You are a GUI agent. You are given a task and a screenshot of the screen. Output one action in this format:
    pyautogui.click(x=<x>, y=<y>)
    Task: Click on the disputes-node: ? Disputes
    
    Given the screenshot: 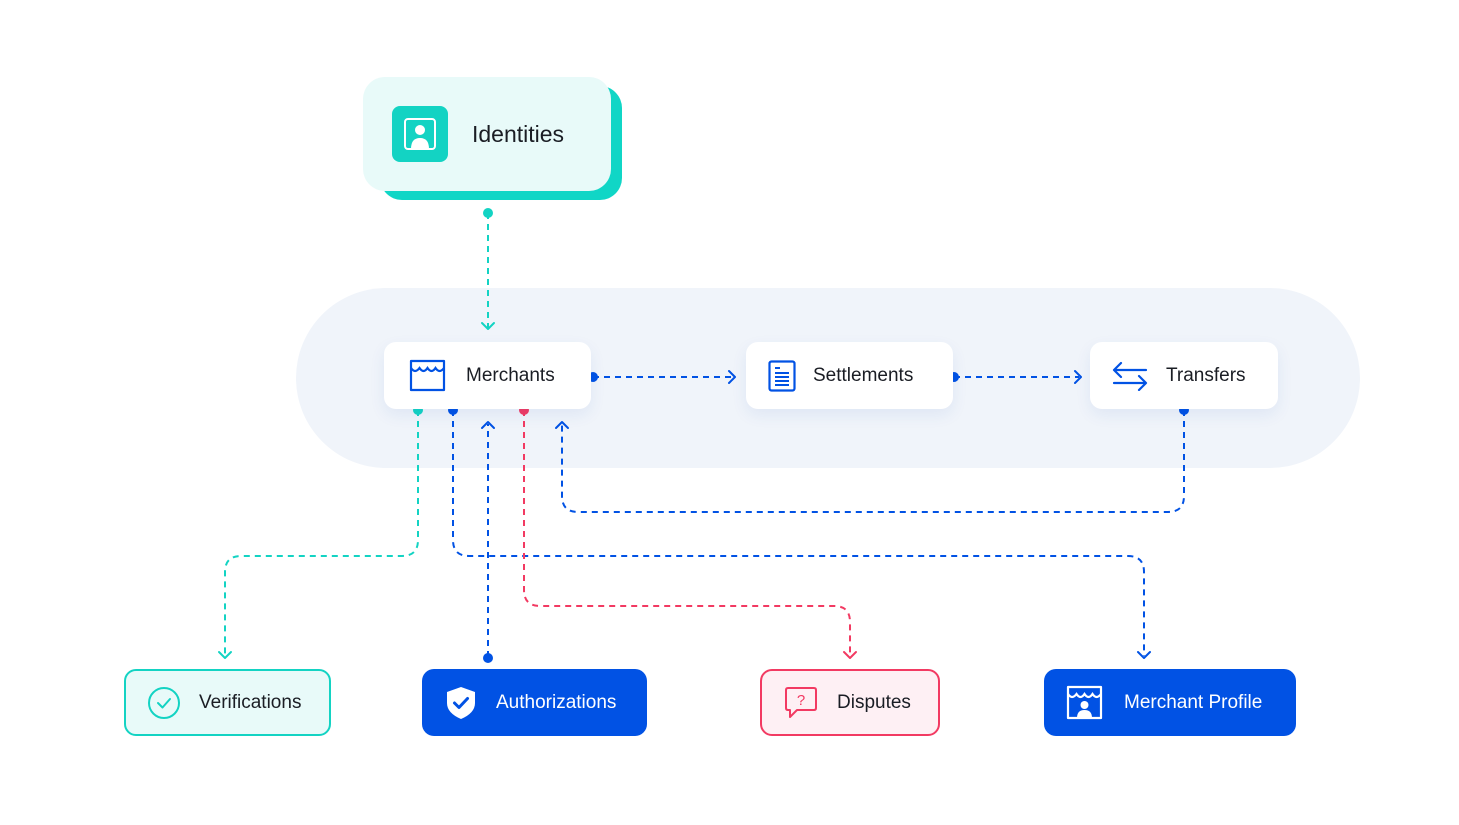 What is the action you would take?
    pyautogui.click(x=850, y=702)
    